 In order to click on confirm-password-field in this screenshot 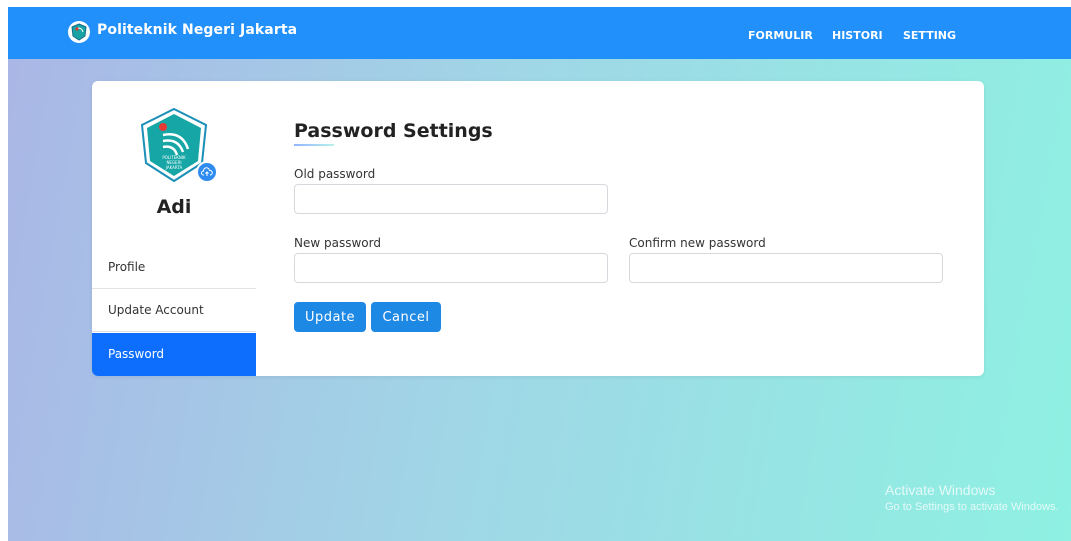, I will do `click(786, 268)`.